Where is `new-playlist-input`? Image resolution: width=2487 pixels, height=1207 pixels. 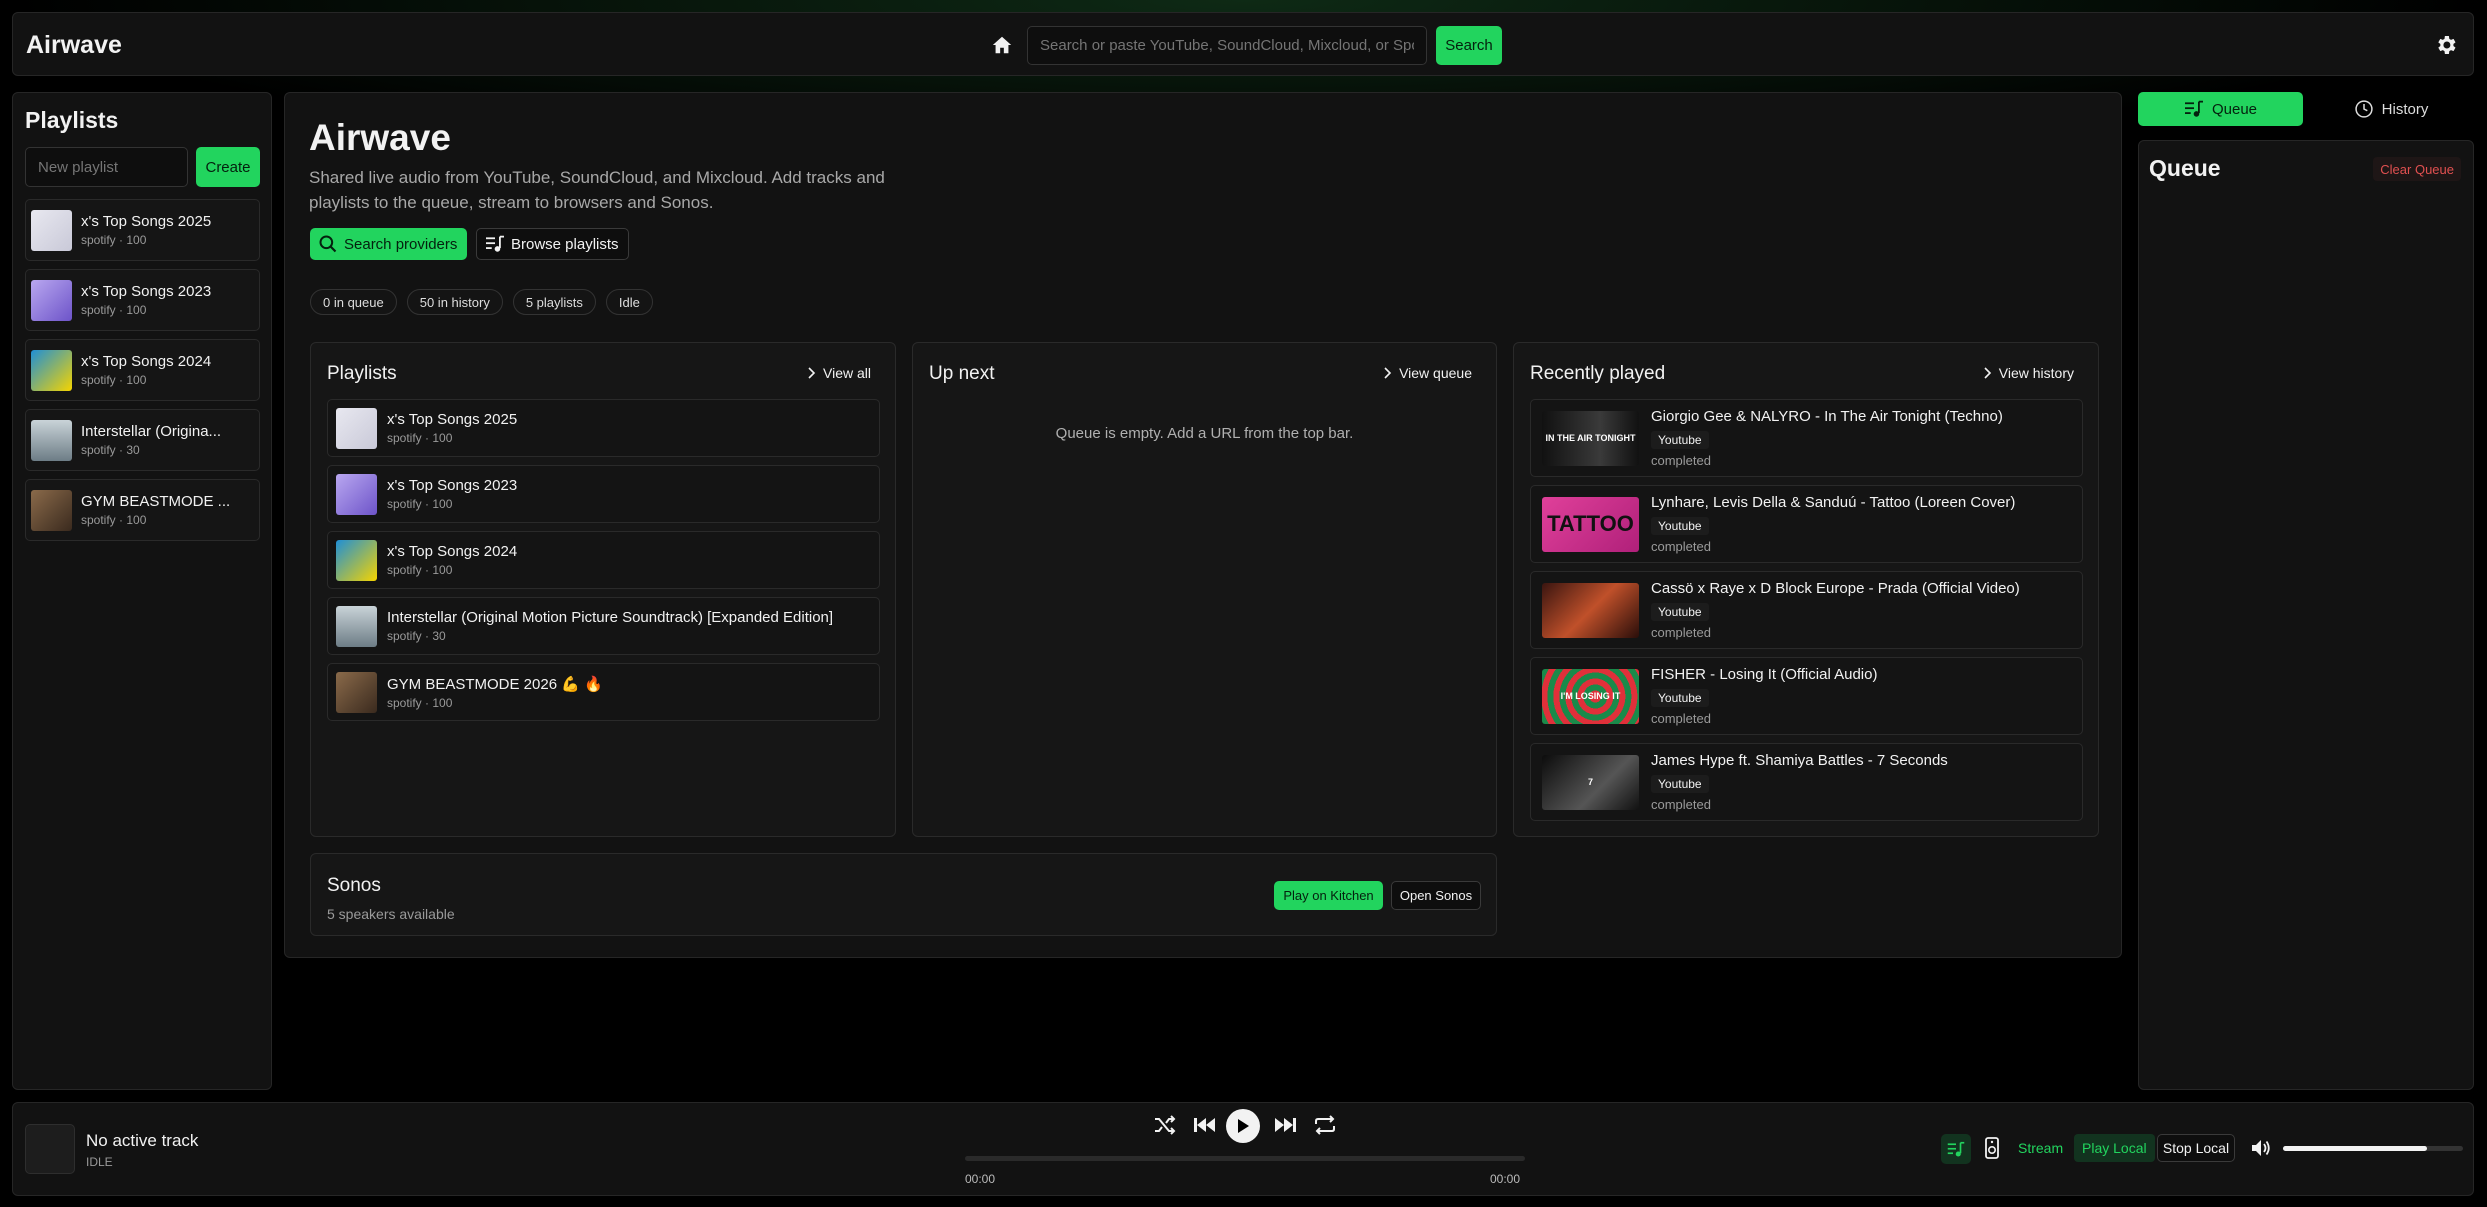
new-playlist-input is located at coordinates (106, 167).